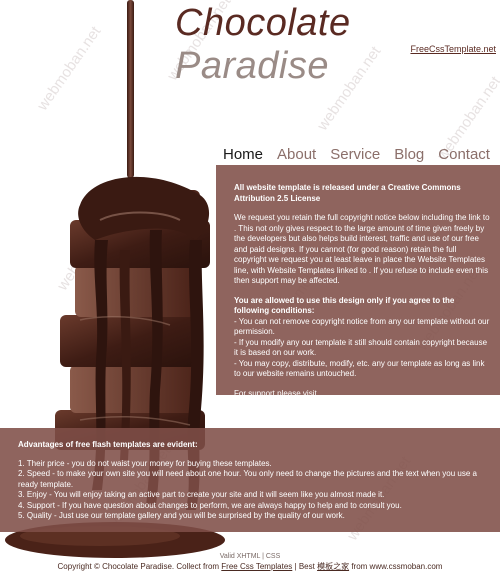  What do you see at coordinates (243, 154) in the screenshot?
I see `nav-home: Home` at bounding box center [243, 154].